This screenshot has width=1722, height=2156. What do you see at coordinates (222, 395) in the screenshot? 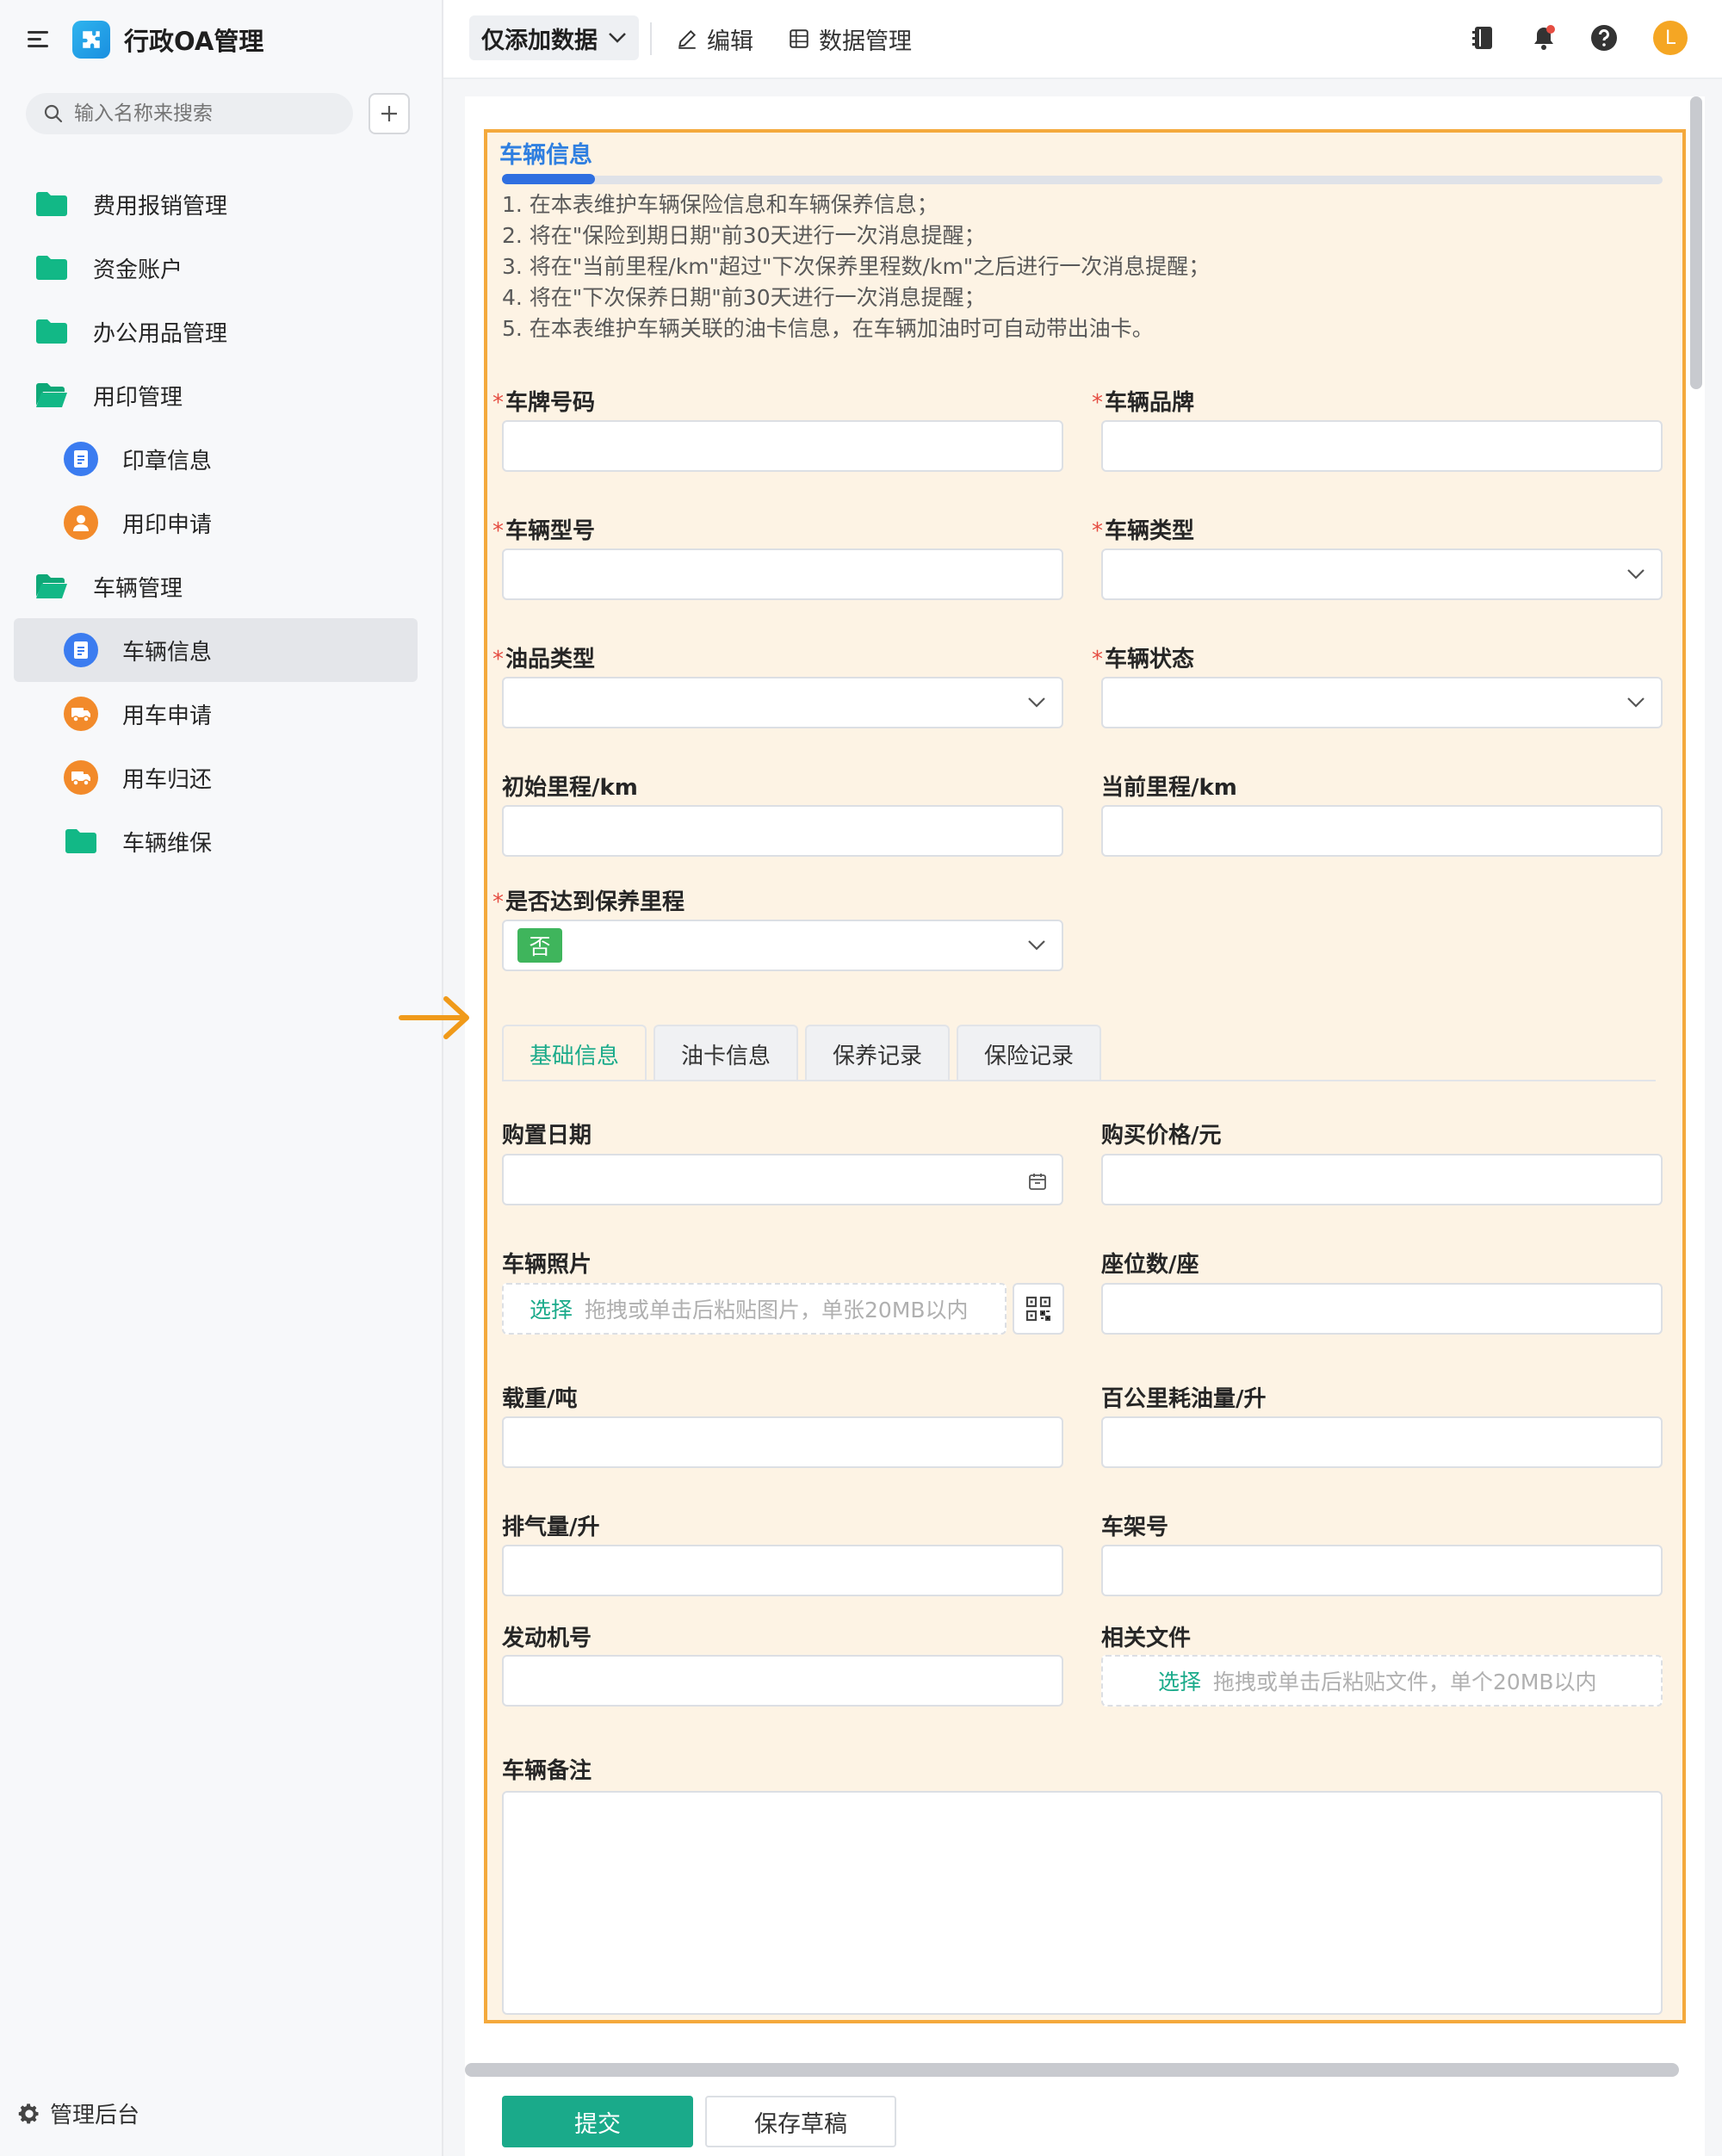
I see `sidebar-item-seal-management: 用印管理` at bounding box center [222, 395].